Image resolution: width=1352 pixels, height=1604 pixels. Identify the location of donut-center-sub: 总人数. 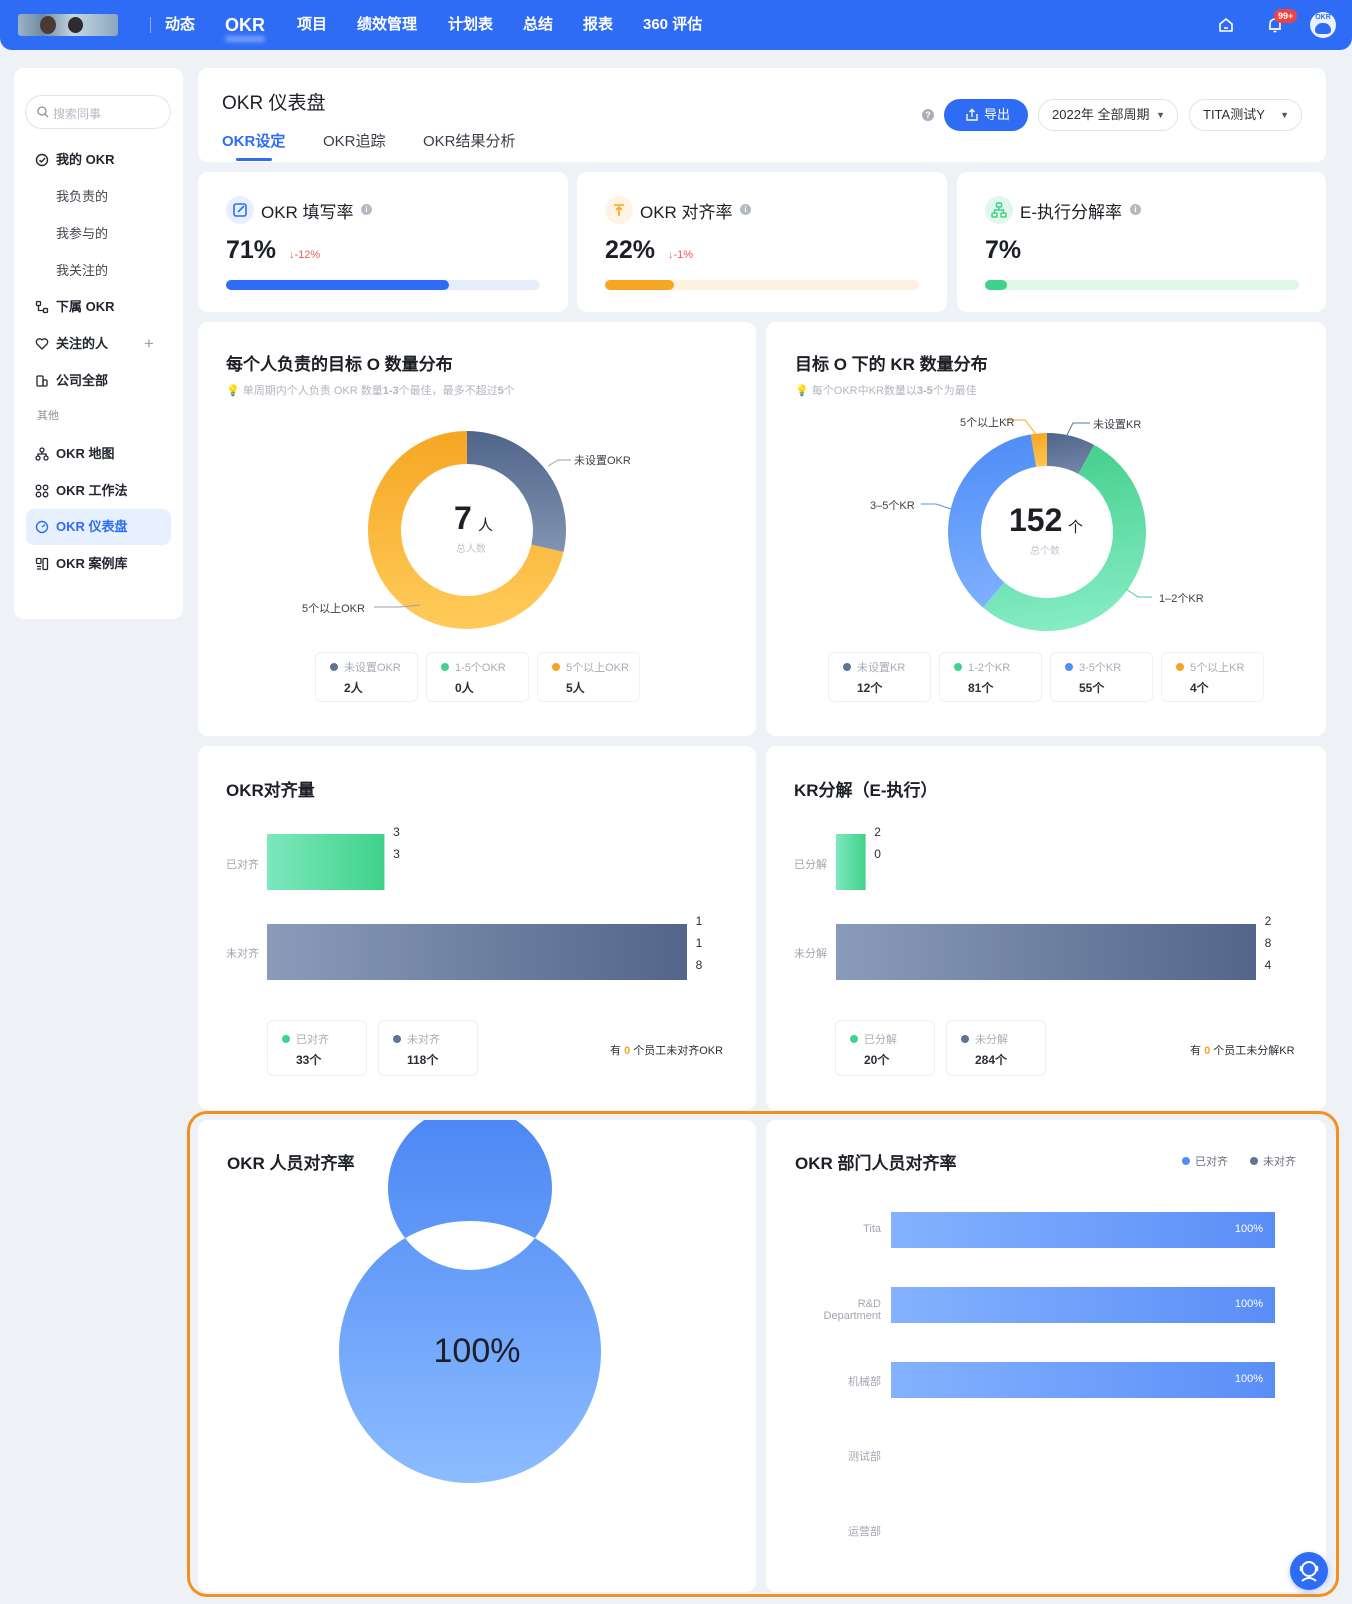
(471, 549).